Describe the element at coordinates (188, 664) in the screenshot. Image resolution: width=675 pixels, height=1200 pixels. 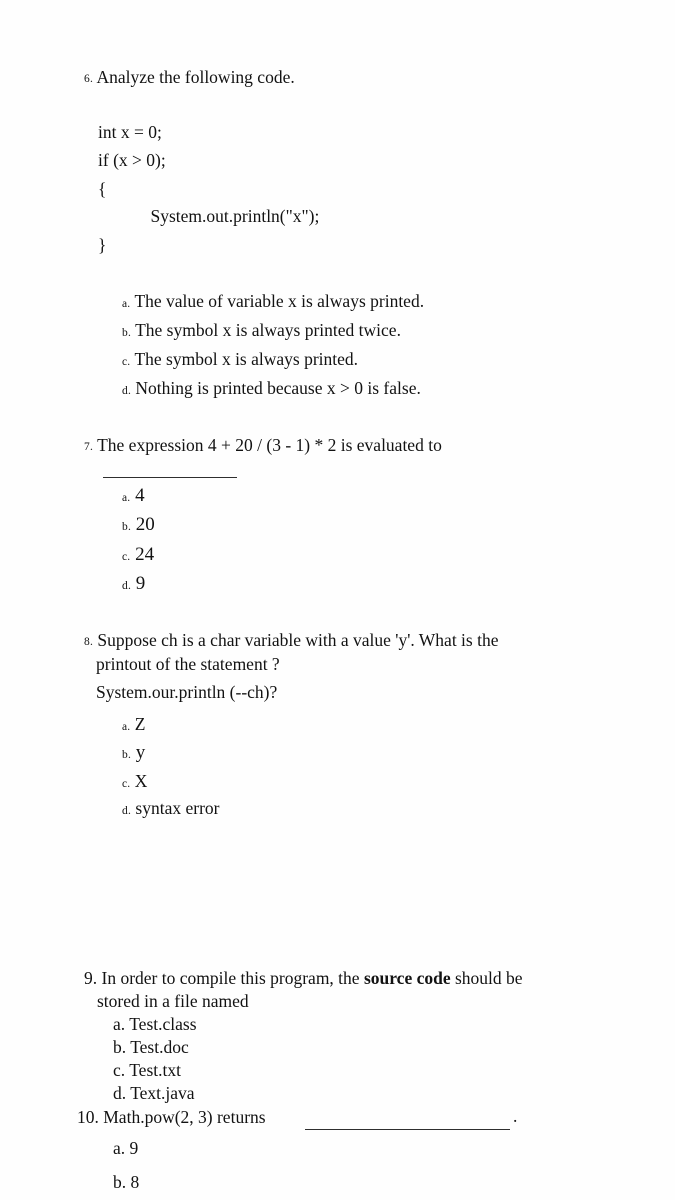
I see `question-8-prompt-line-2: printout of the statement ?` at that location.